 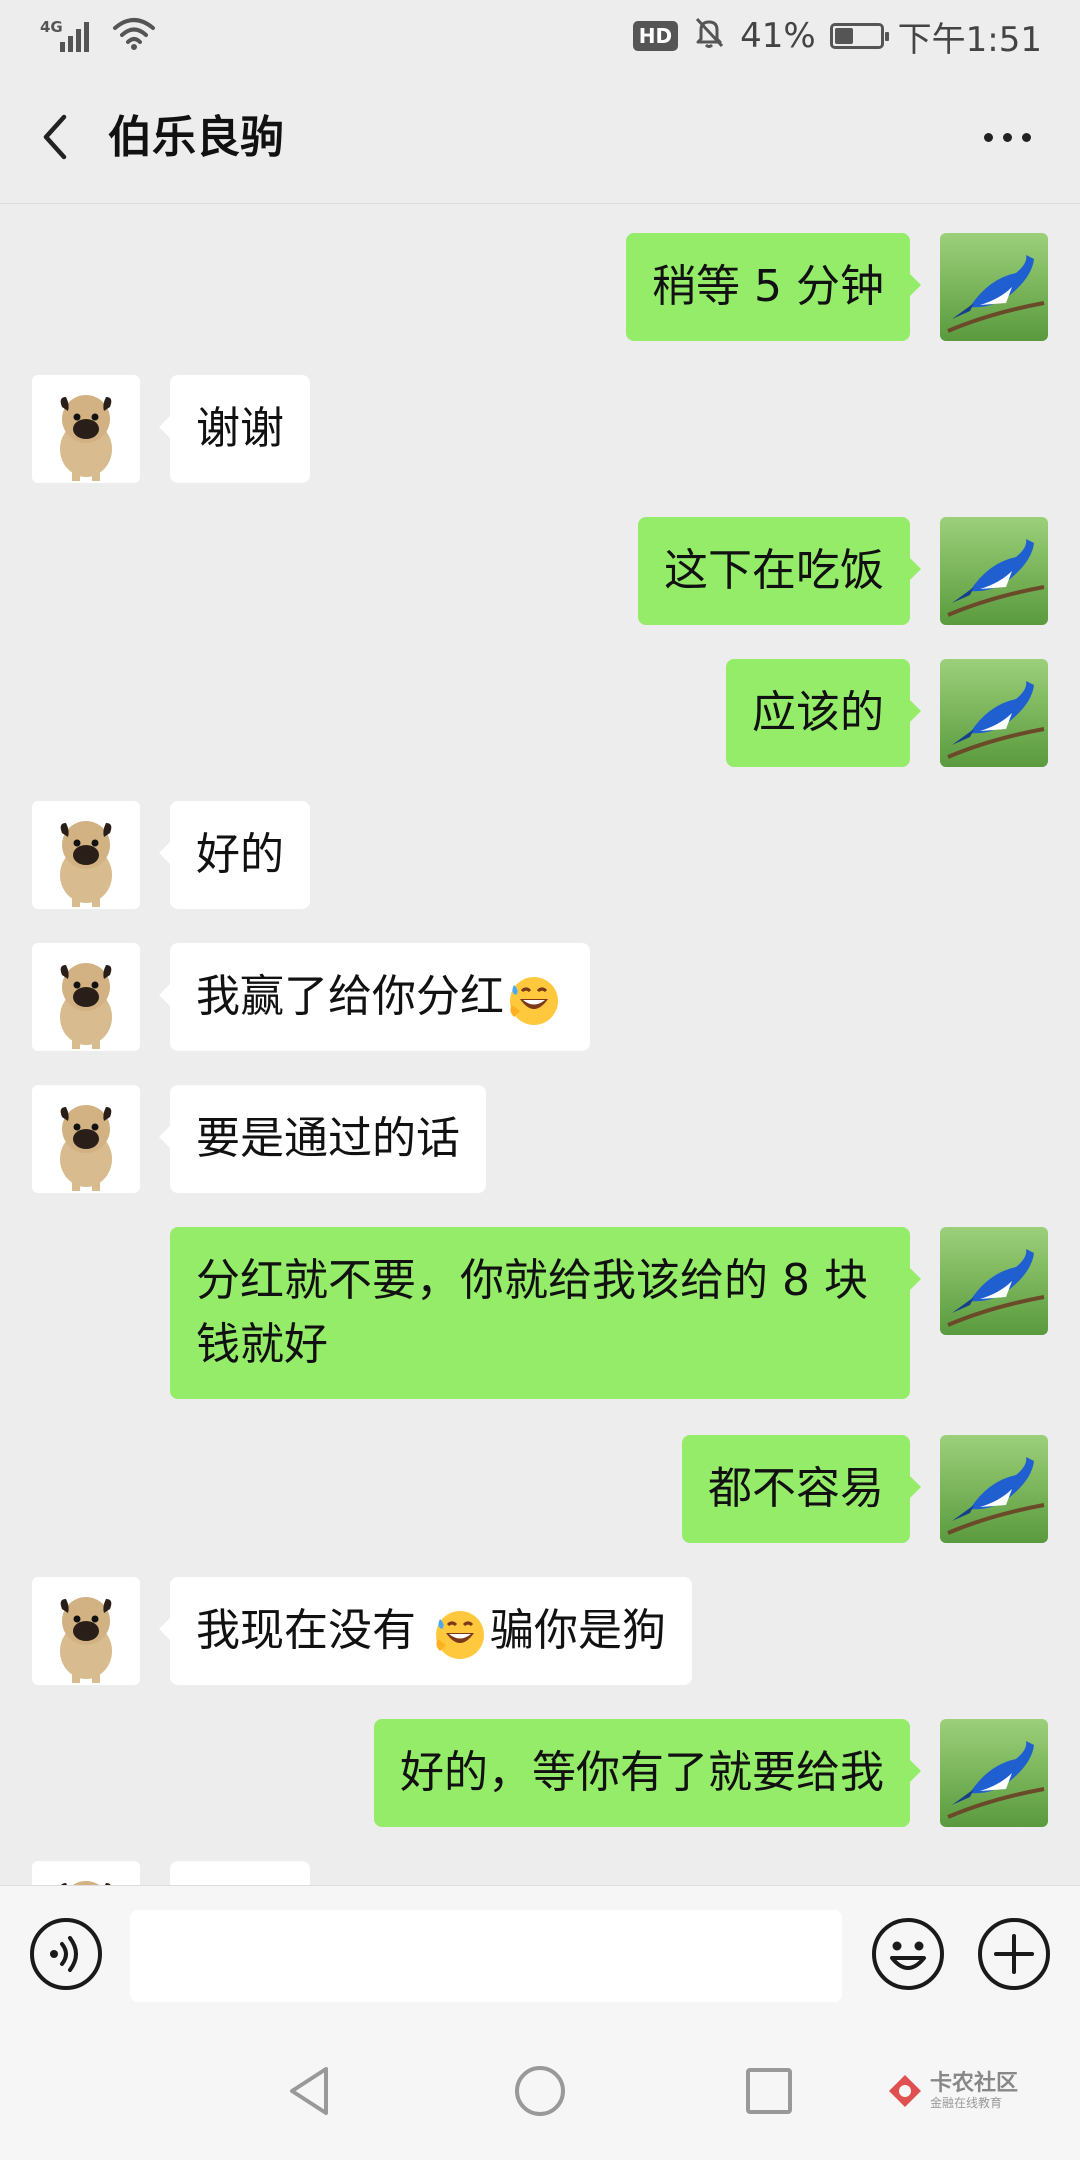 What do you see at coordinates (843, 36) in the screenshot?
I see `battery-level` at bounding box center [843, 36].